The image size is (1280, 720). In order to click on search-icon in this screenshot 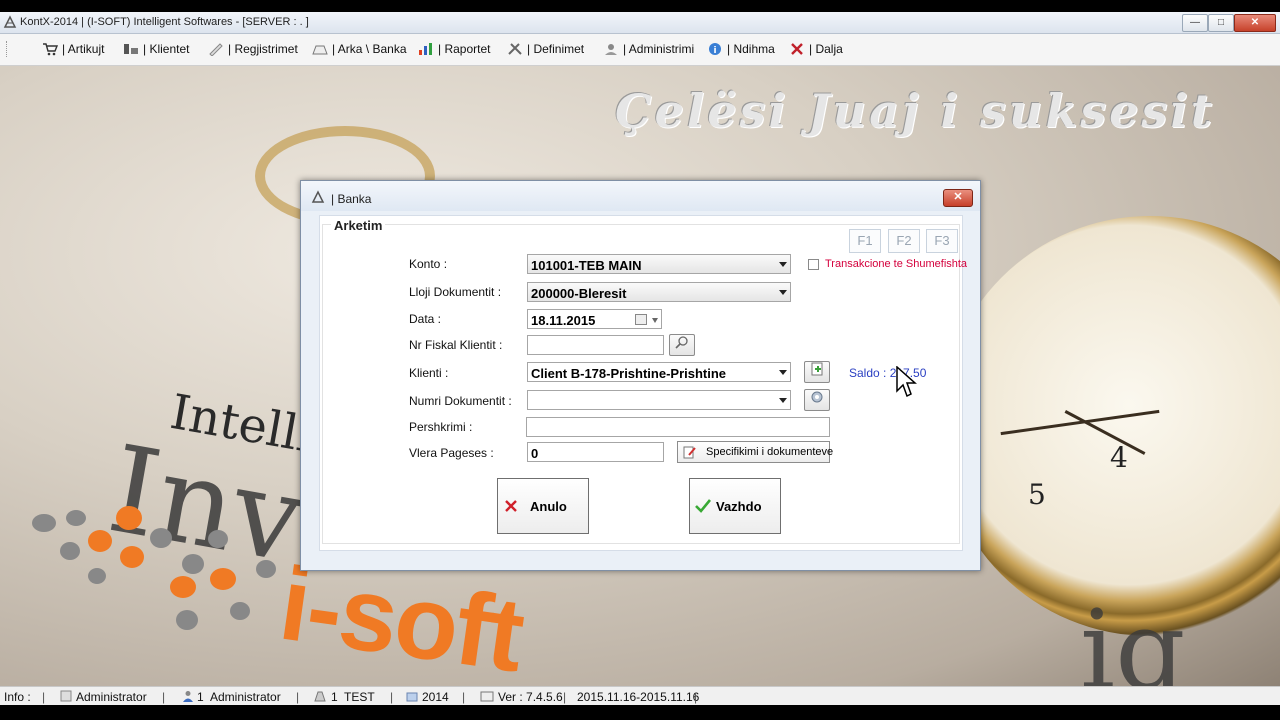, I will do `click(682, 344)`.